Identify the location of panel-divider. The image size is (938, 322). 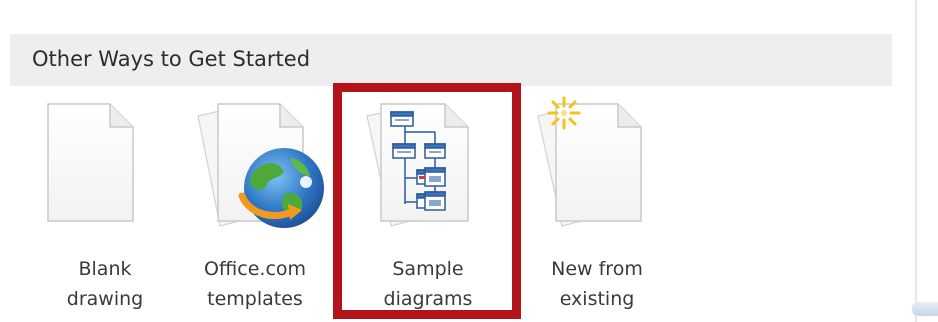
(916, 161).